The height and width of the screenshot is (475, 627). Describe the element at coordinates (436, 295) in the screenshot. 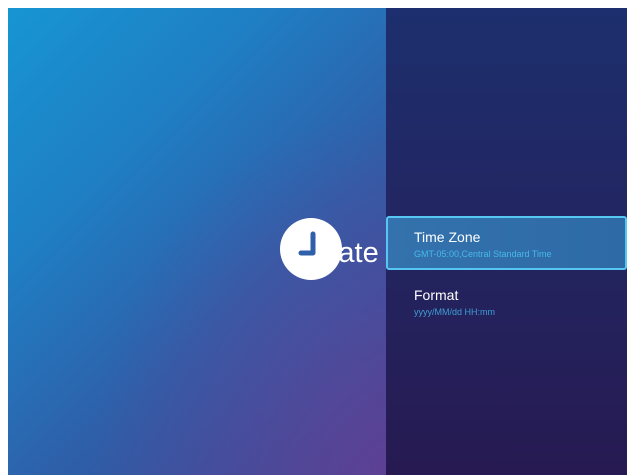

I see `format-label: Format` at that location.